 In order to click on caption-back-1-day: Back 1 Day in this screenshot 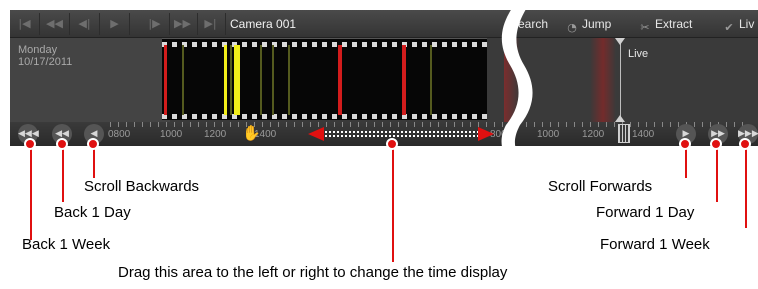, I will do `click(92, 212)`.